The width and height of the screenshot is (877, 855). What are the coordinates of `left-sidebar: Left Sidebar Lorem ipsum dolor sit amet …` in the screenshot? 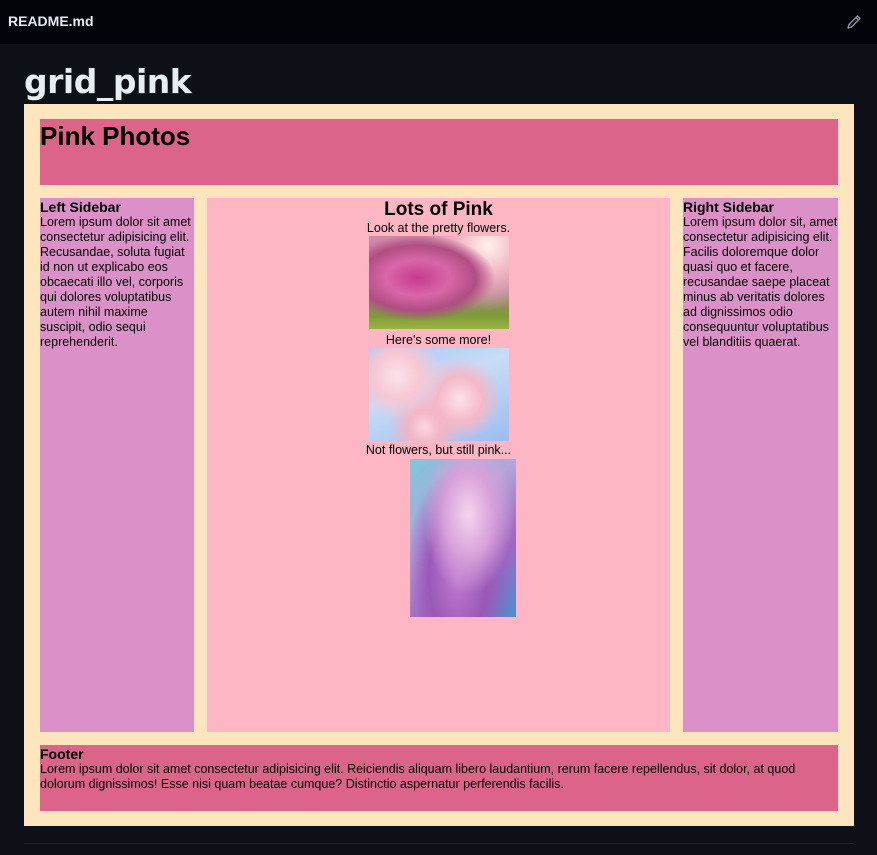 It's located at (117, 465).